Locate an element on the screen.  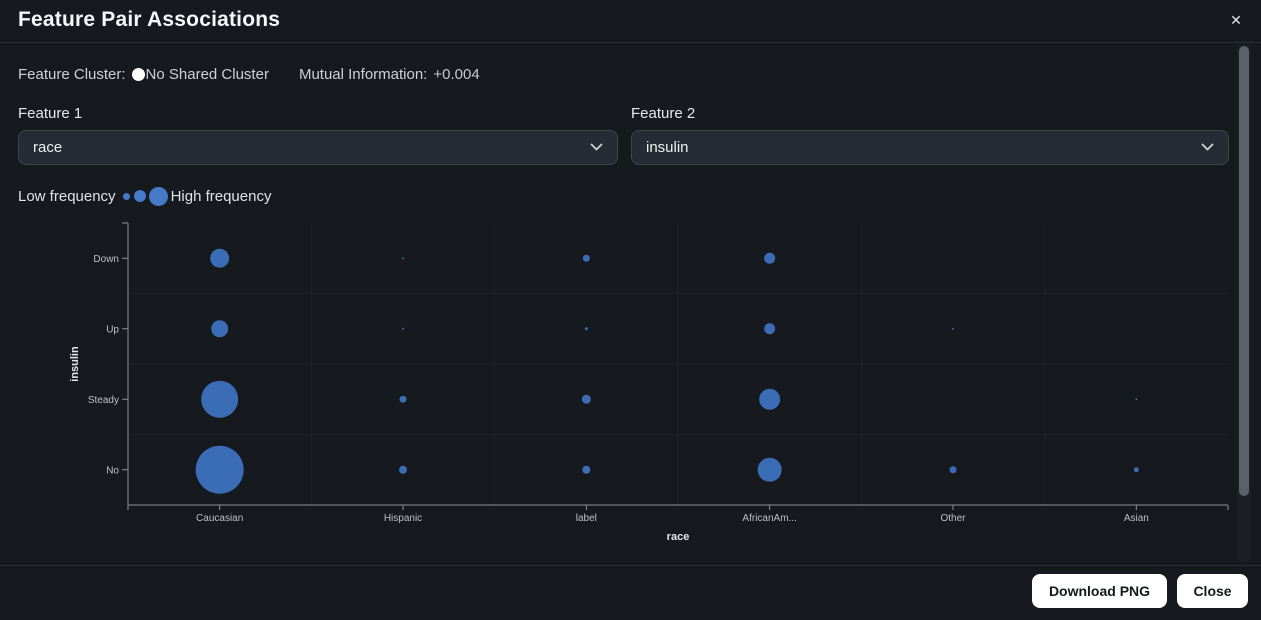
download-png-button: Download PNG is located at coordinates (1099, 591).